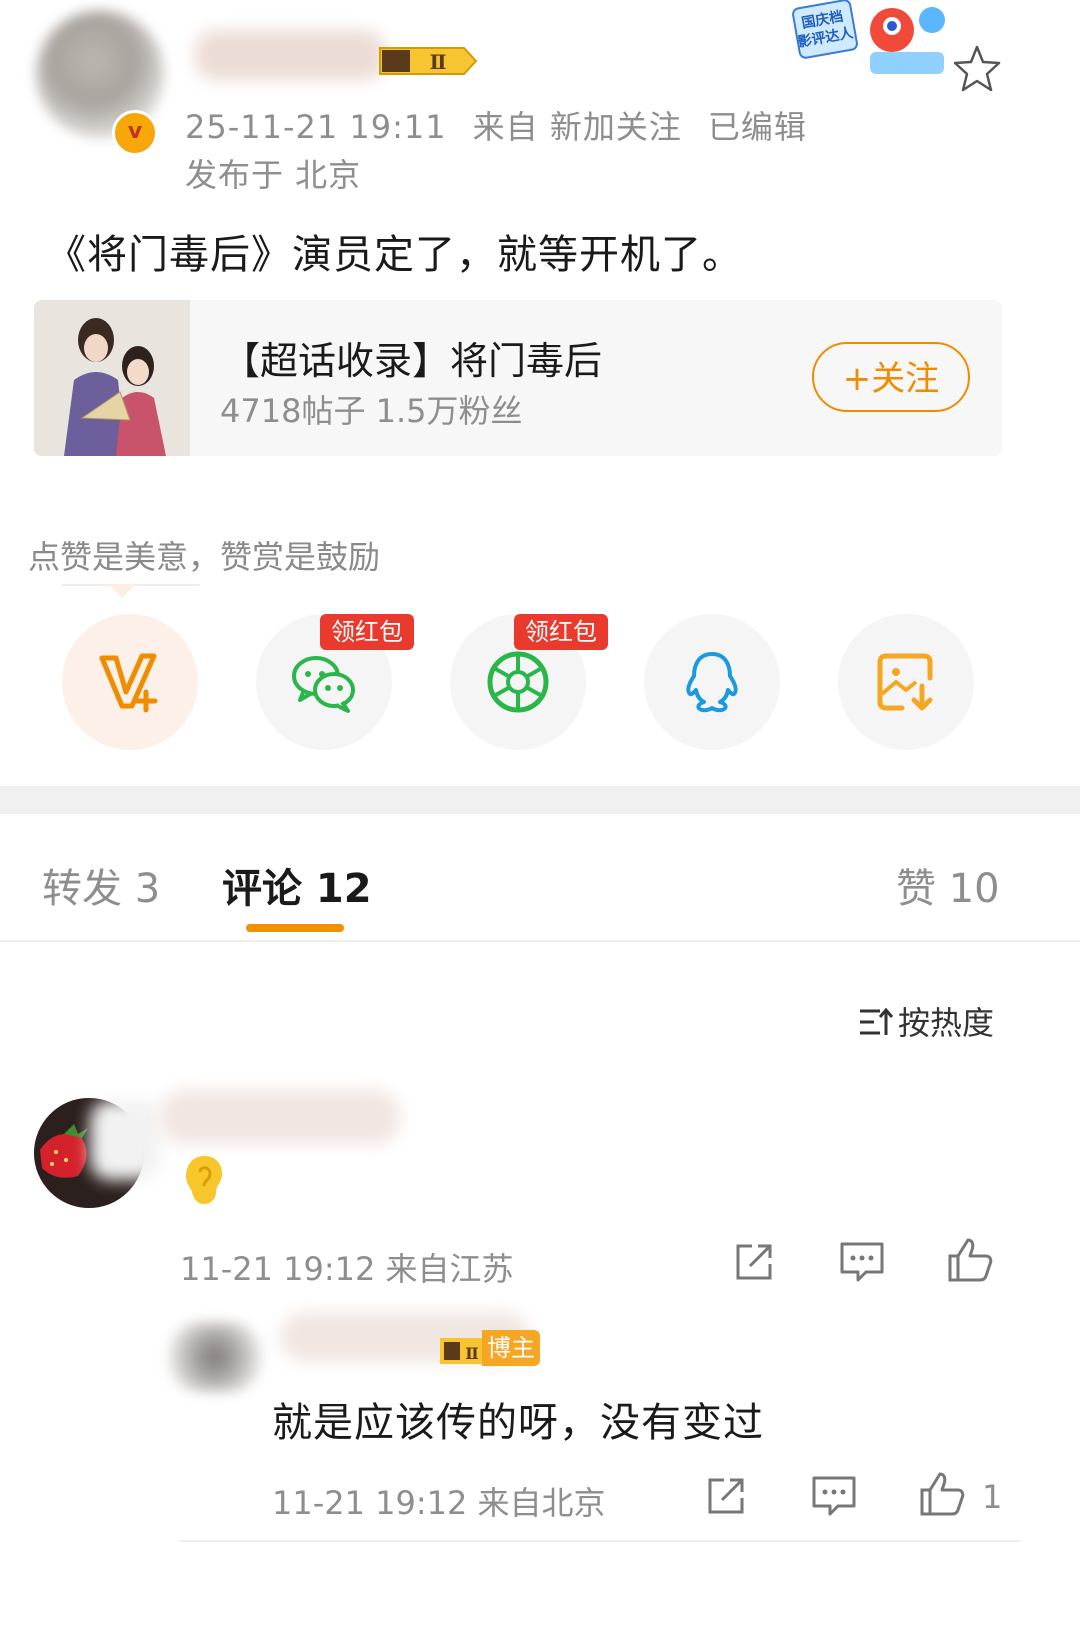 This screenshot has width=1080, height=1631. Describe the element at coordinates (135, 133) in the screenshot. I see `verified-badge: v` at that location.